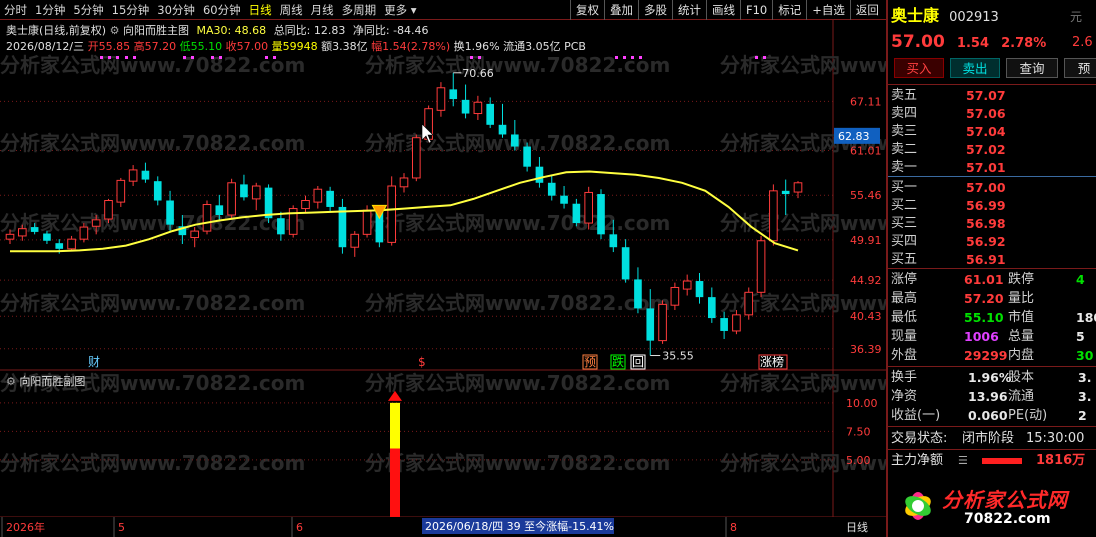  I want to click on sub-chart-header: ⚙ 向阳而胜副图, so click(45, 381).